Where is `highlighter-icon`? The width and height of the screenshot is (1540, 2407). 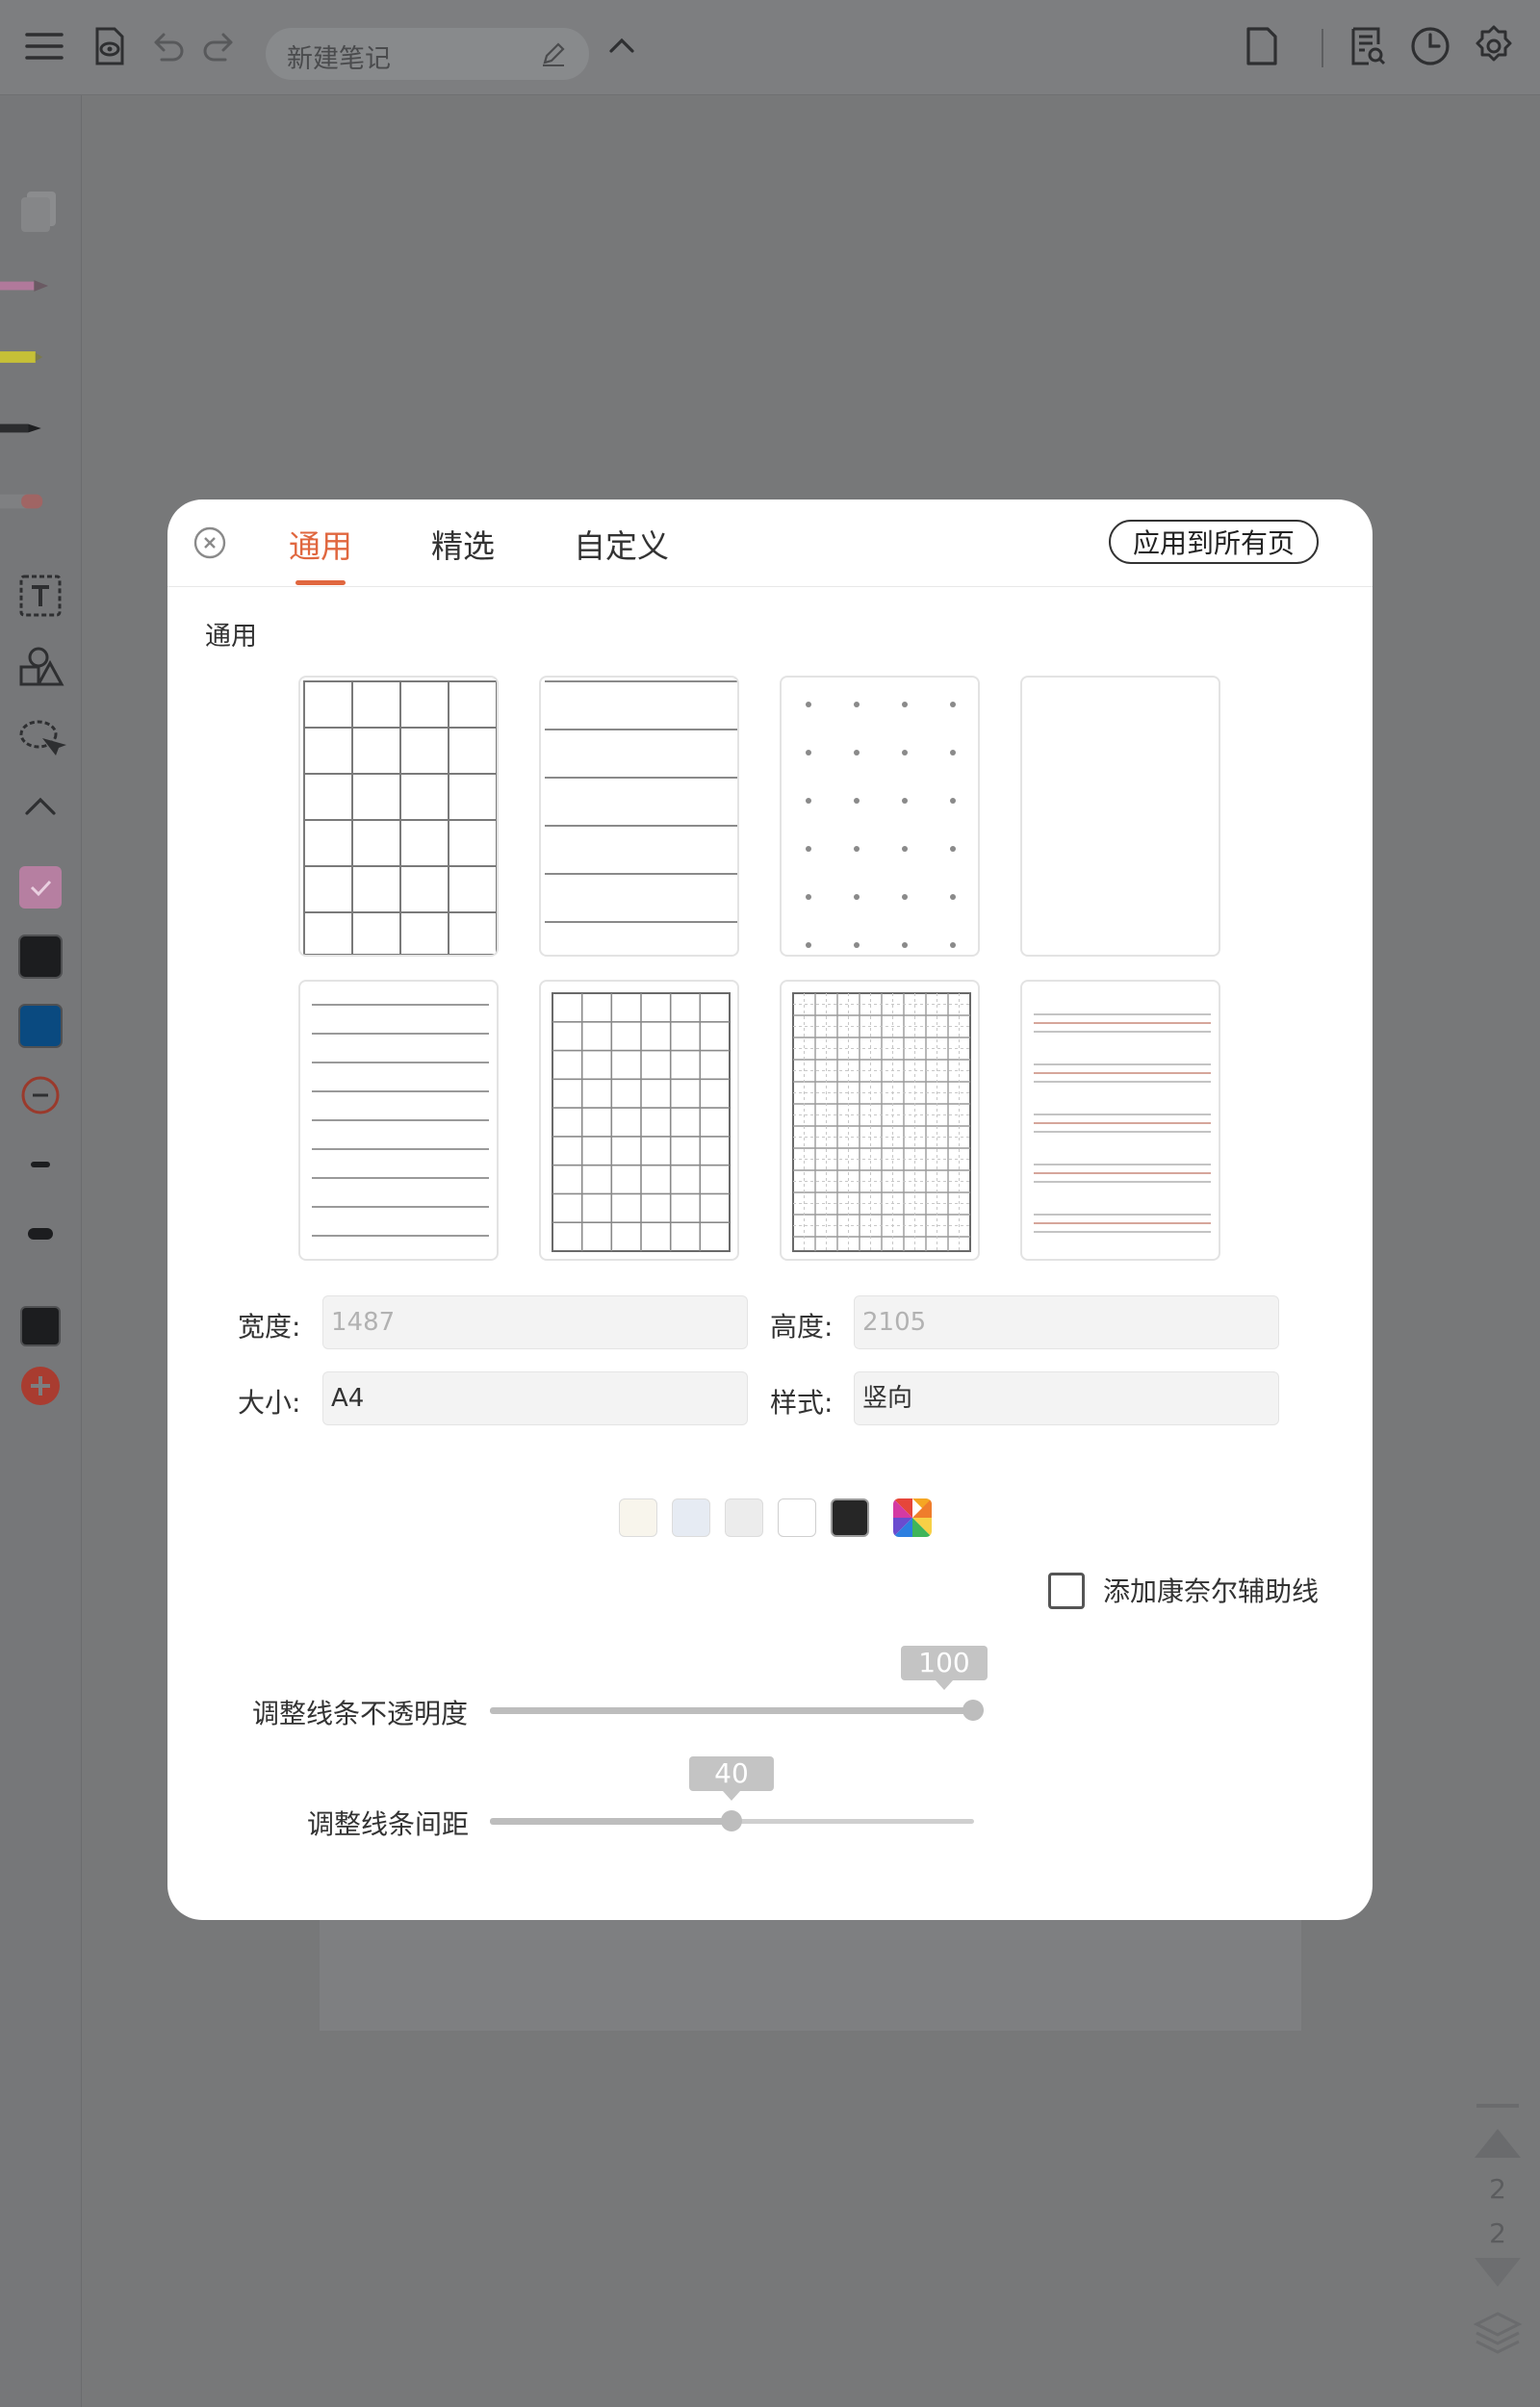
highlighter-icon is located at coordinates (27, 357).